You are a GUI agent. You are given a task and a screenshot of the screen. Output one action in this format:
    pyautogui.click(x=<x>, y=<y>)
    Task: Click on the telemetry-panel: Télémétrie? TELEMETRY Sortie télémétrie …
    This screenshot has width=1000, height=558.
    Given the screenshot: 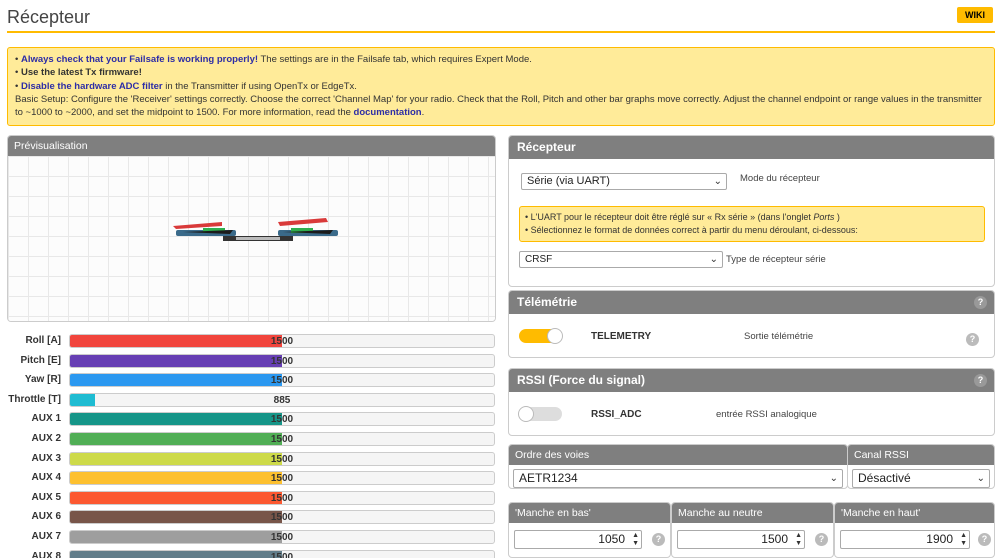 What is the action you would take?
    pyautogui.click(x=751, y=324)
    